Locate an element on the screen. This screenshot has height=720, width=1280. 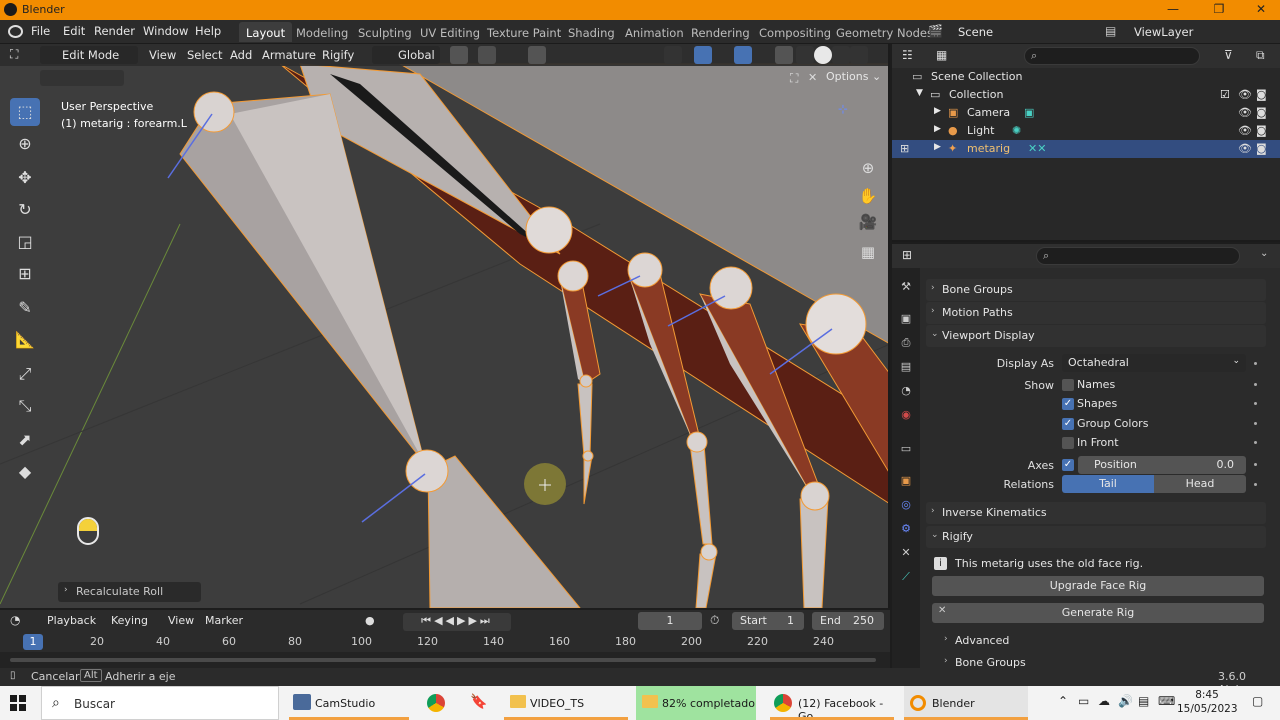
viewport-menu-armature: Armature is located at coordinates (289, 55).